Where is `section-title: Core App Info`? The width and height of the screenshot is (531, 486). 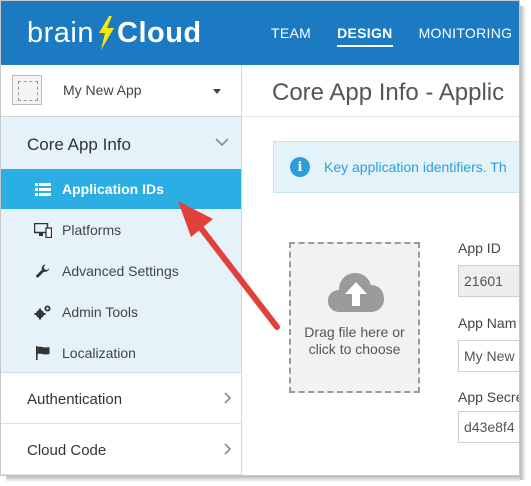
section-title: Core App Info is located at coordinates (79, 145).